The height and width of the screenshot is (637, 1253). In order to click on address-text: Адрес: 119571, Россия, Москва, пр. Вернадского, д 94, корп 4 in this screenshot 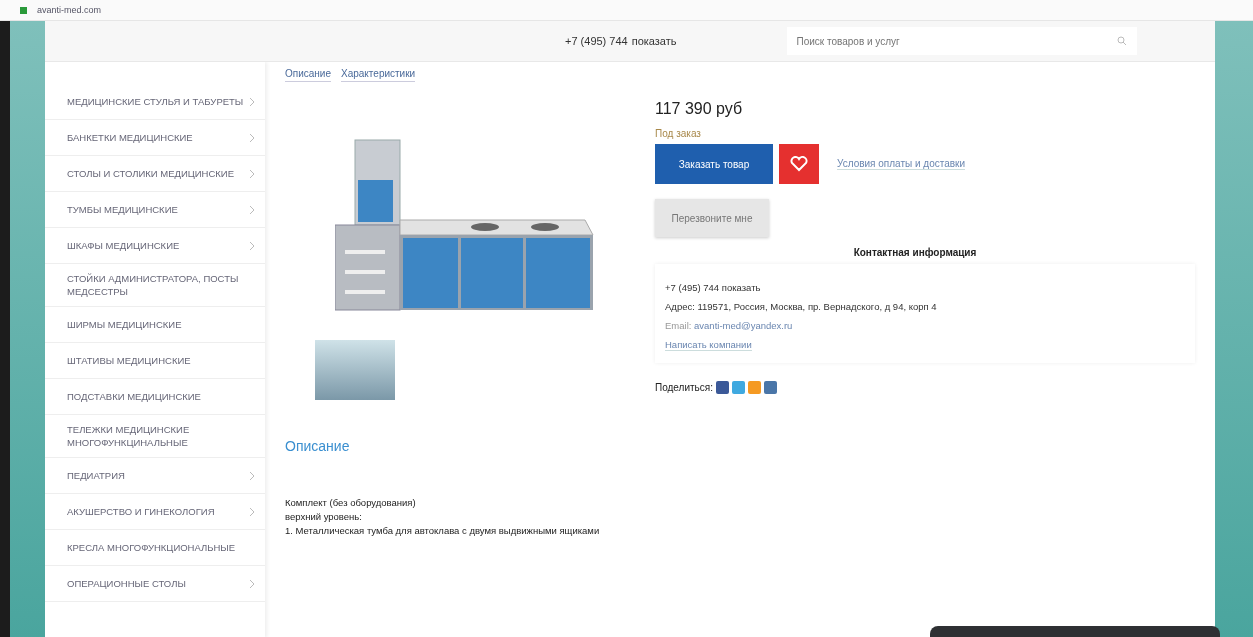, I will do `click(801, 306)`.